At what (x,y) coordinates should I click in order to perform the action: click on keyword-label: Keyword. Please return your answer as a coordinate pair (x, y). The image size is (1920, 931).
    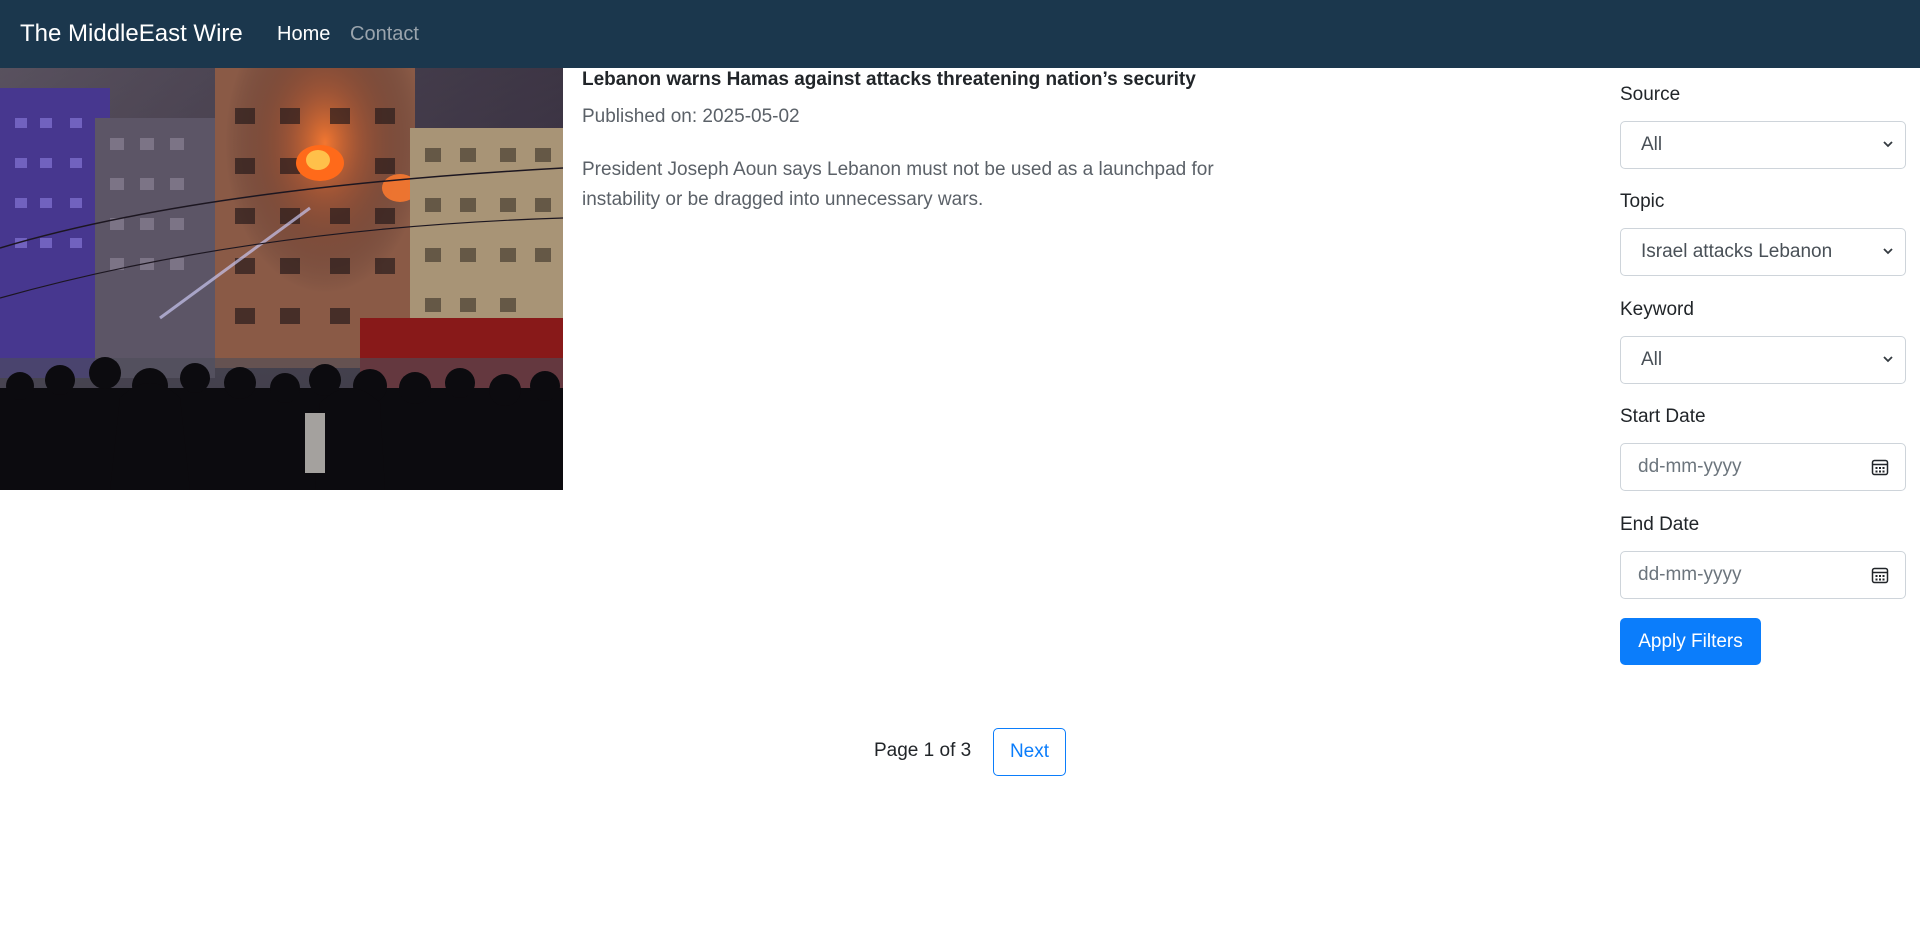
    Looking at the image, I should click on (1657, 309).